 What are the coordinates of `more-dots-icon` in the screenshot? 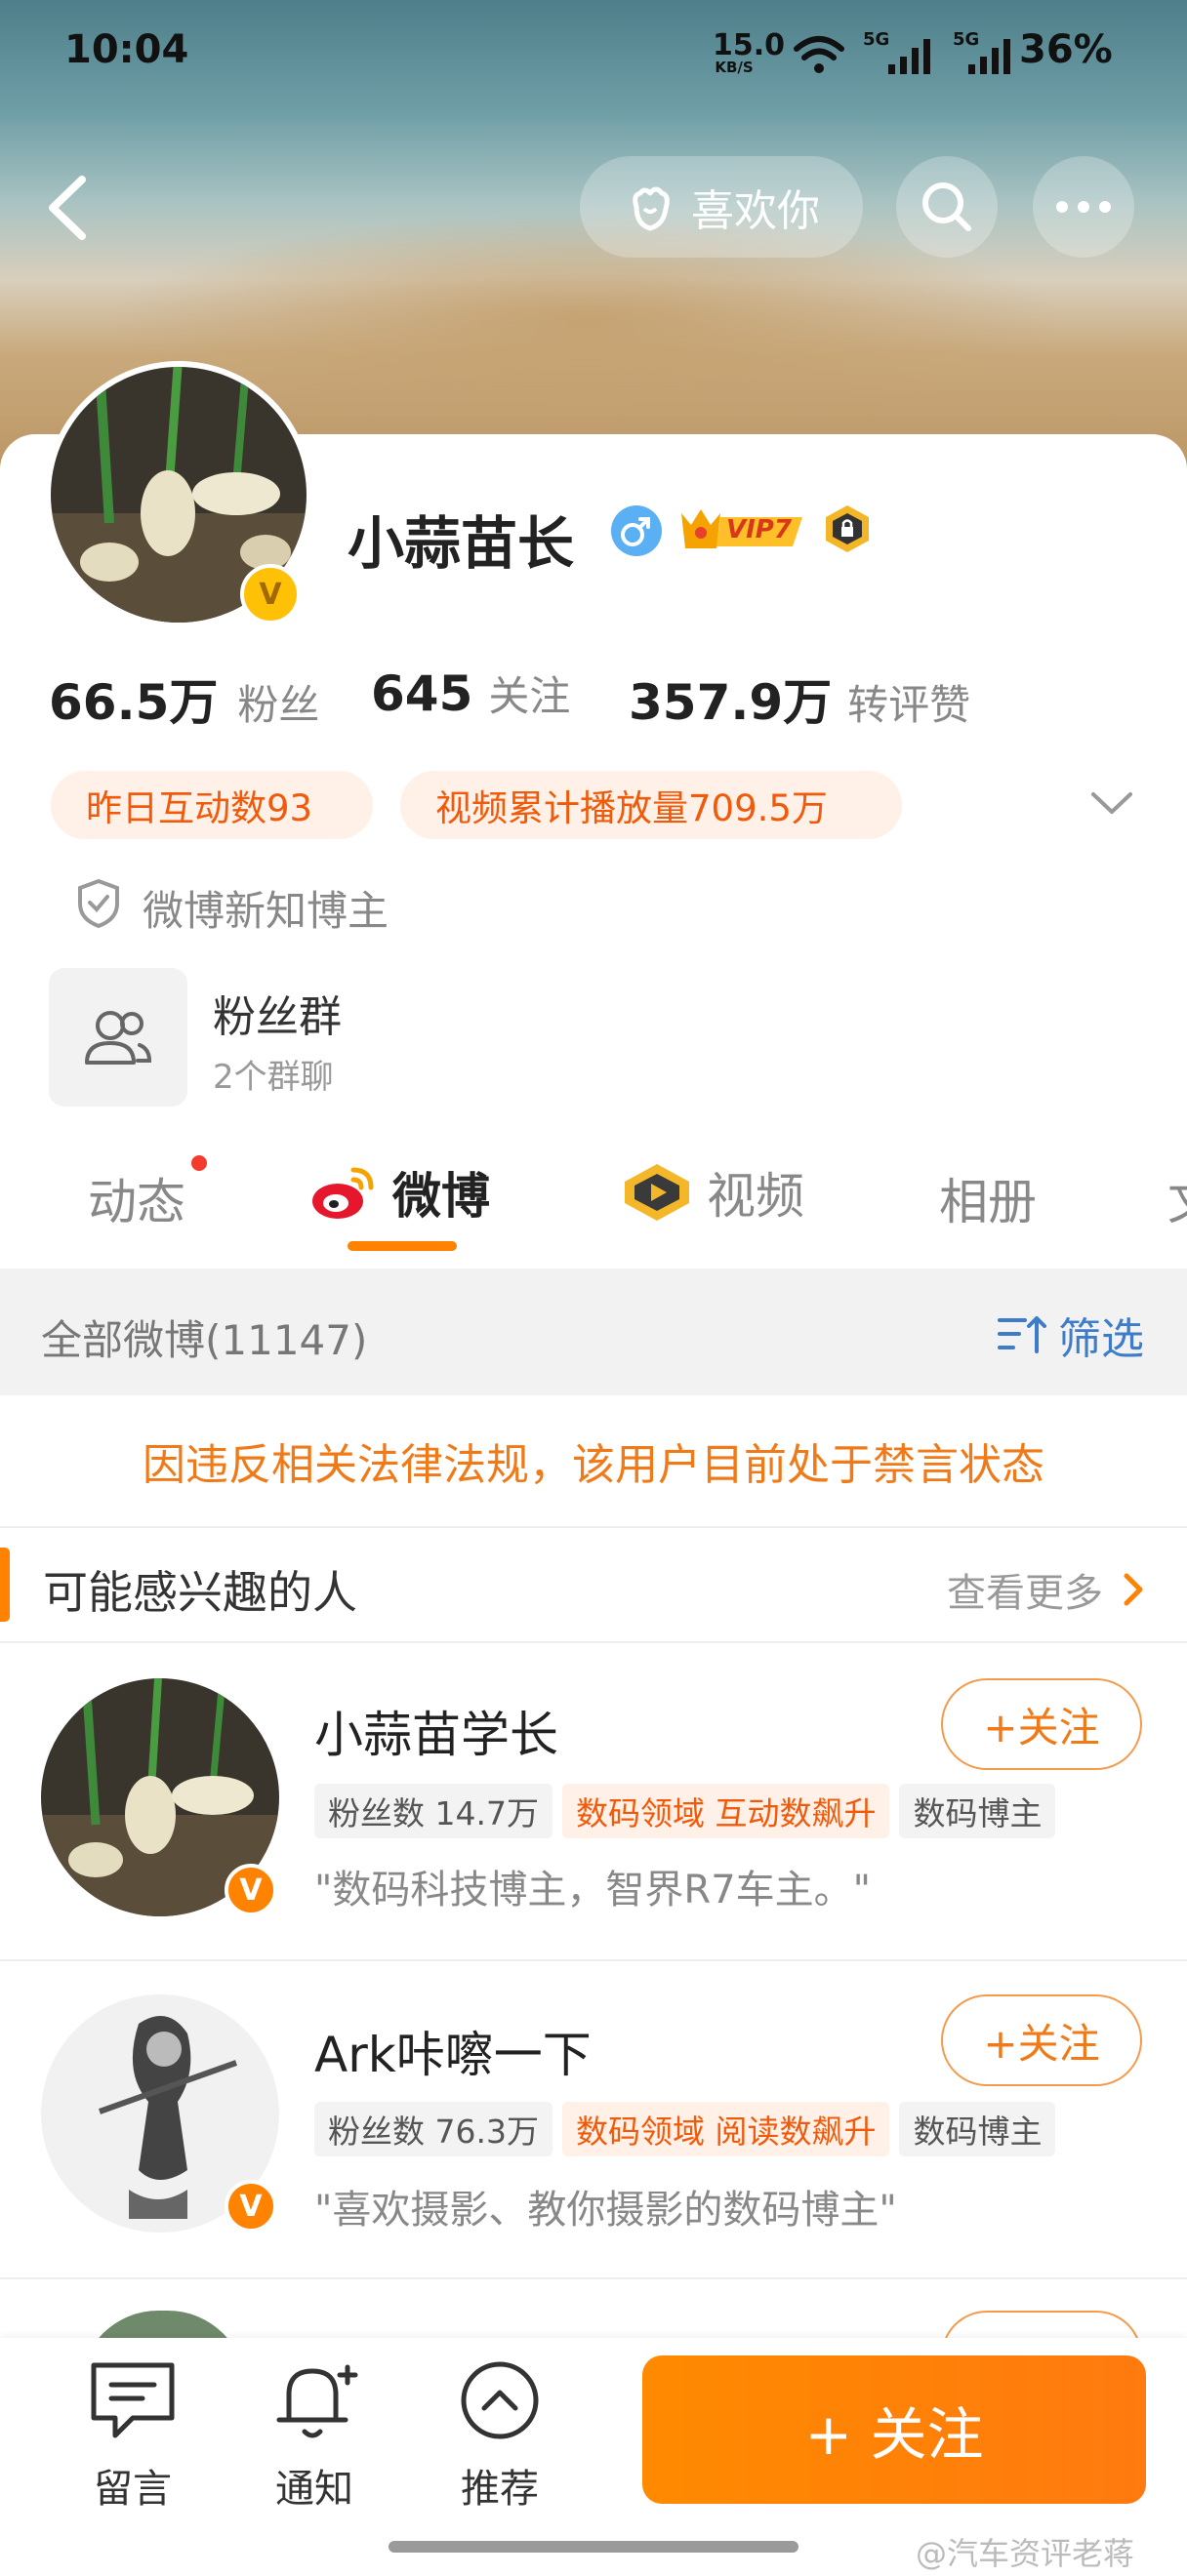 It's located at (1083, 207).